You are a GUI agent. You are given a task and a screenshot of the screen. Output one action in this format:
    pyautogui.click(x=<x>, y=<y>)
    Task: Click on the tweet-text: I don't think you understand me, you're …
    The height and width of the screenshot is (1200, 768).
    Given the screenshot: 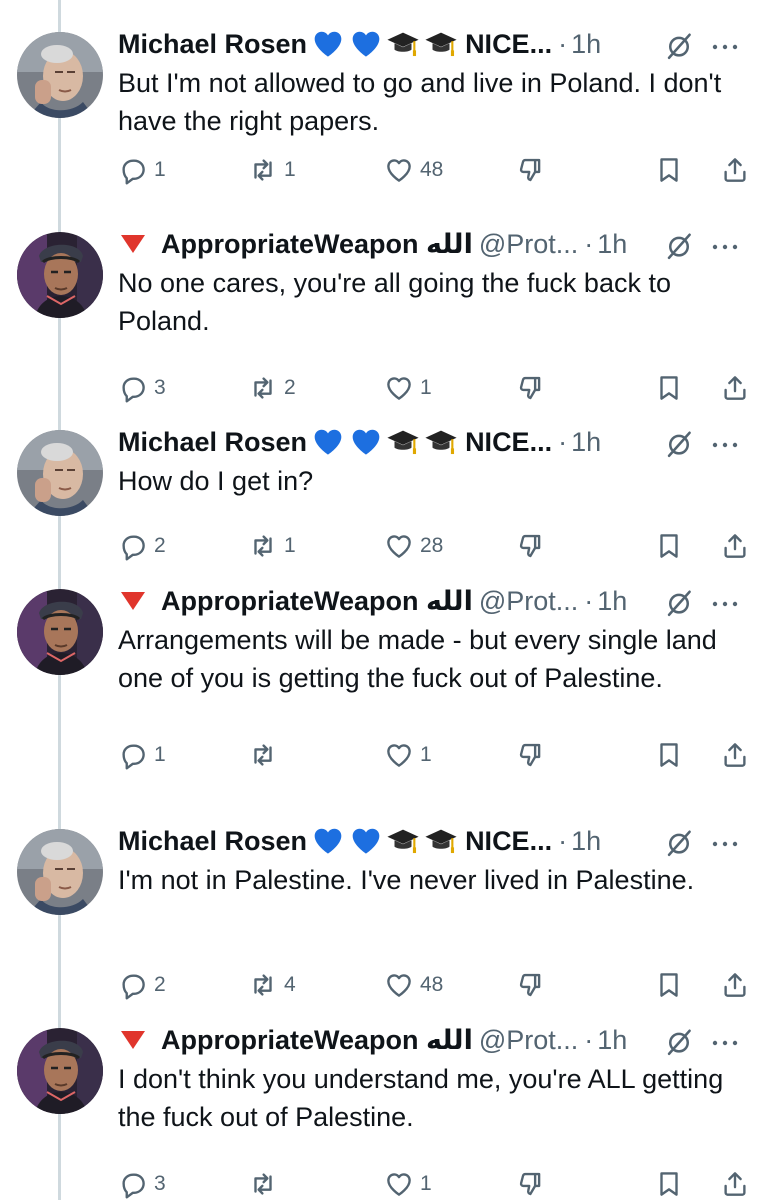 What is the action you would take?
    pyautogui.click(x=421, y=1098)
    